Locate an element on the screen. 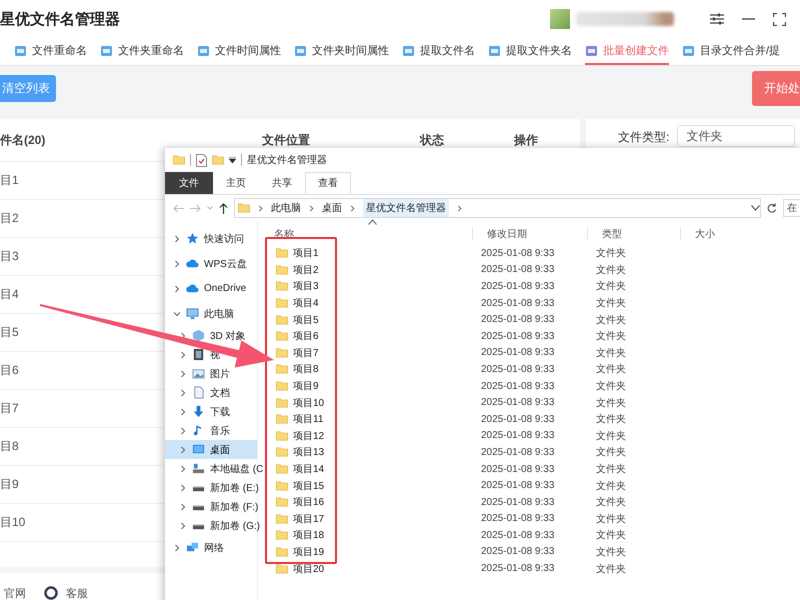 This screenshot has height=600, width=800. file-name: 项目12 is located at coordinates (300, 435).